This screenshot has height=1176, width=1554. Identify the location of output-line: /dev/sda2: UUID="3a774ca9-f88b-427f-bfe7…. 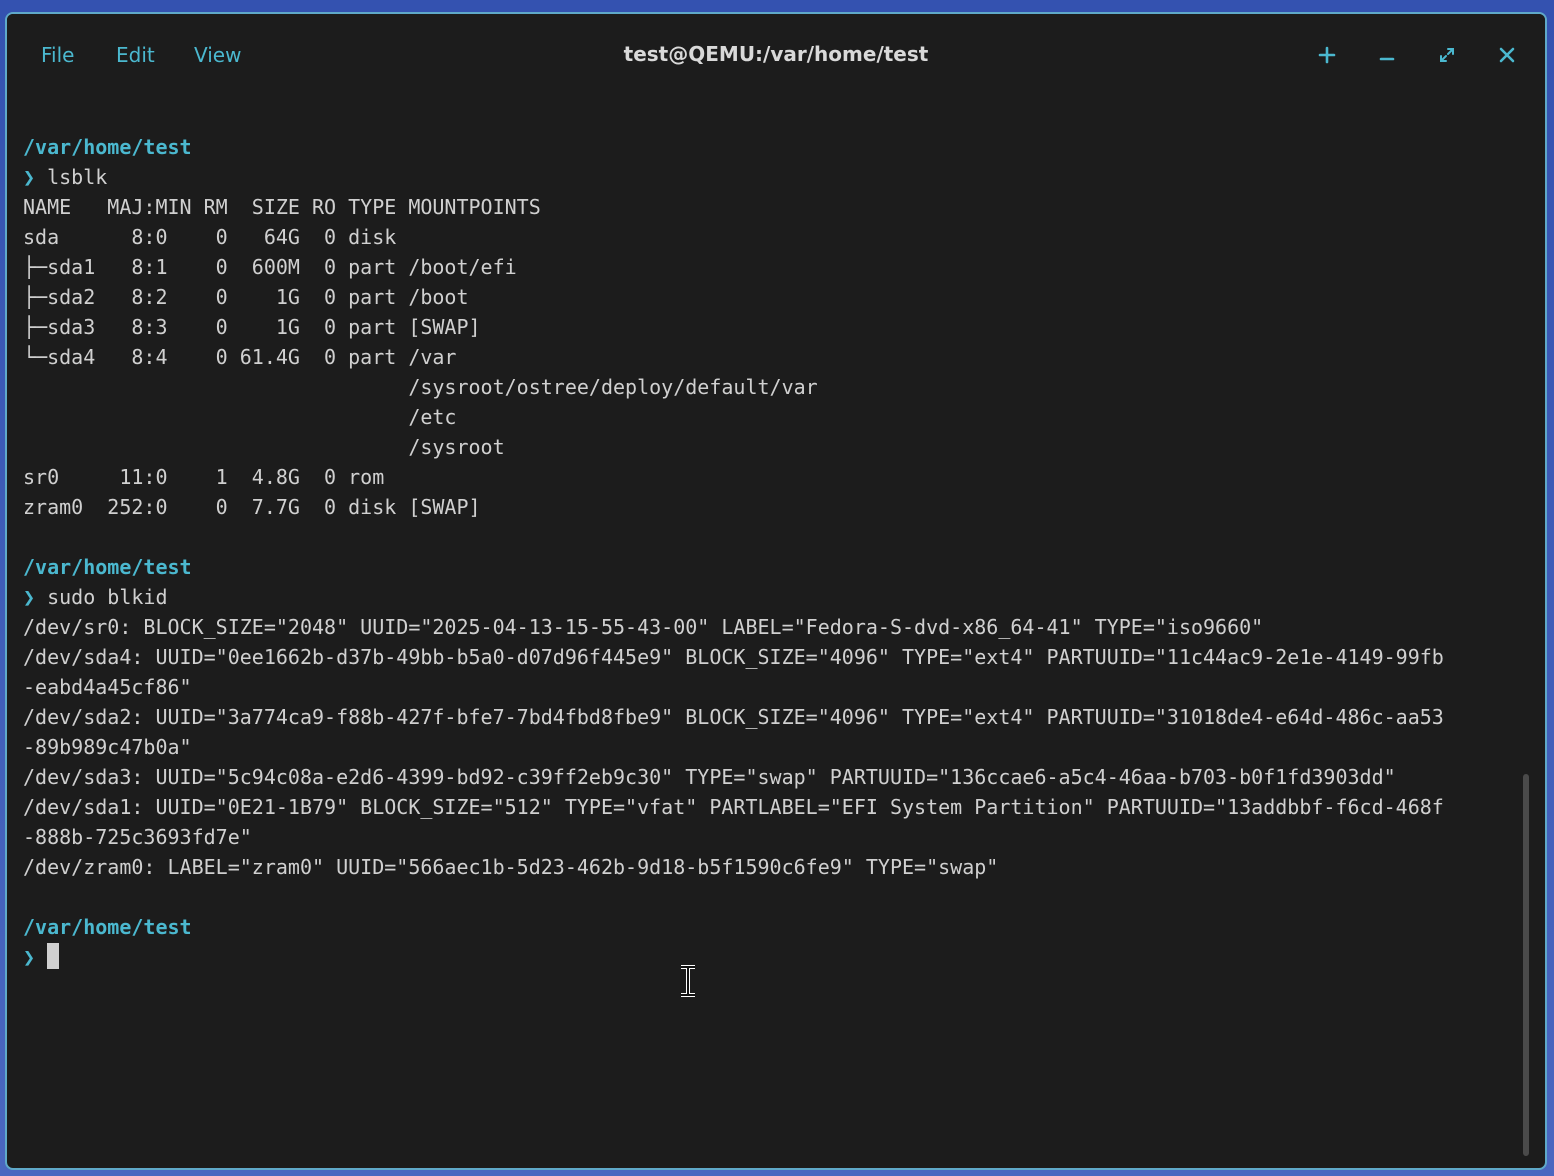
(733, 717).